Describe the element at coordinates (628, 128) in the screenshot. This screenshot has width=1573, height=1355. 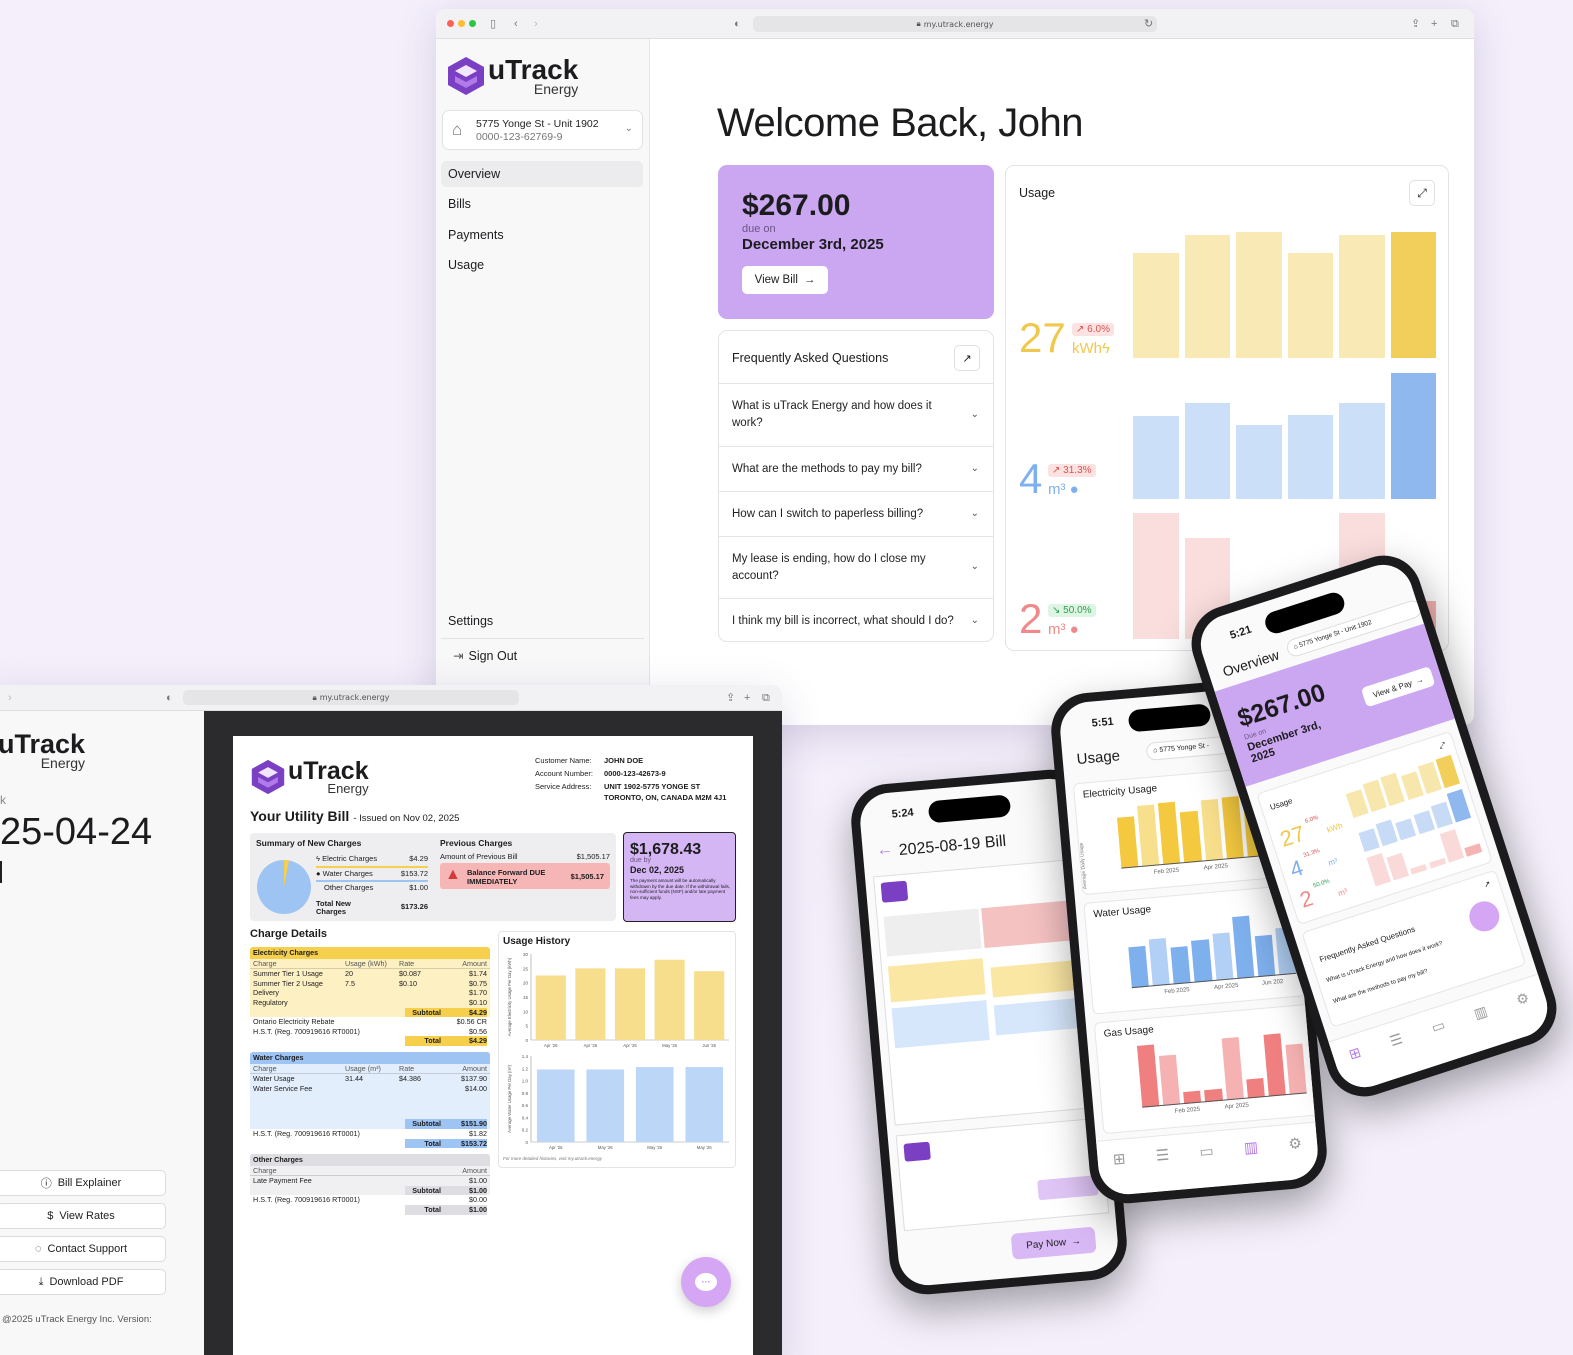
I see `chevron-down-icon: ⌄` at that location.